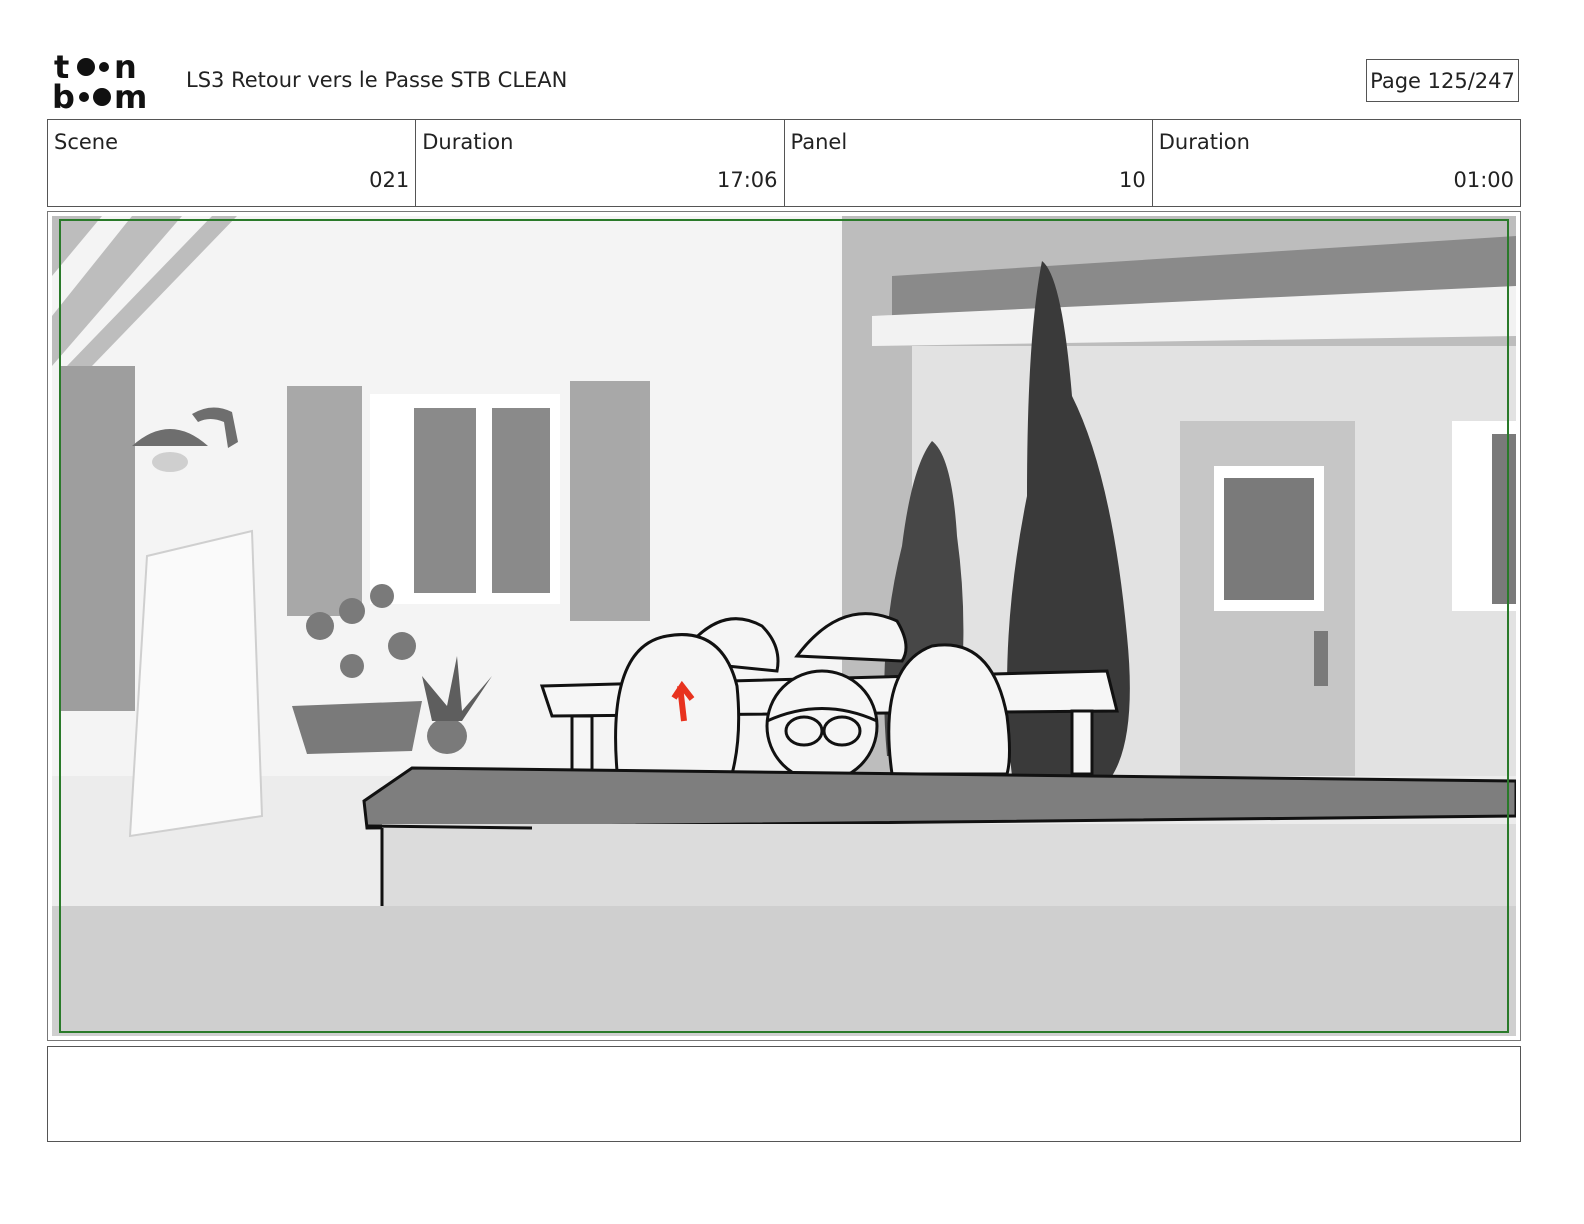 This screenshot has height=1224, width=1584. I want to click on grass, so click(784, 971).